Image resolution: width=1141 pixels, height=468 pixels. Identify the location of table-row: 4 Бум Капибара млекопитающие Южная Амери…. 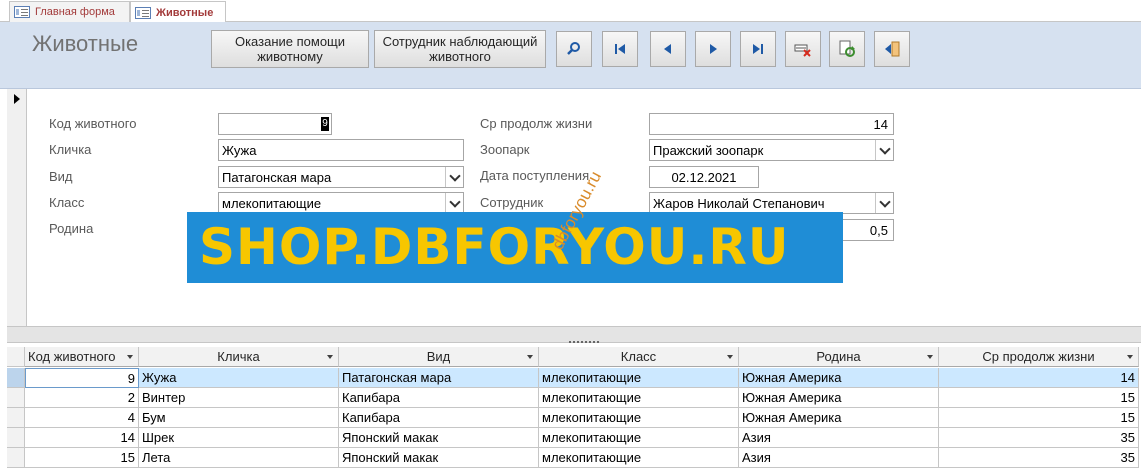
(574, 418).